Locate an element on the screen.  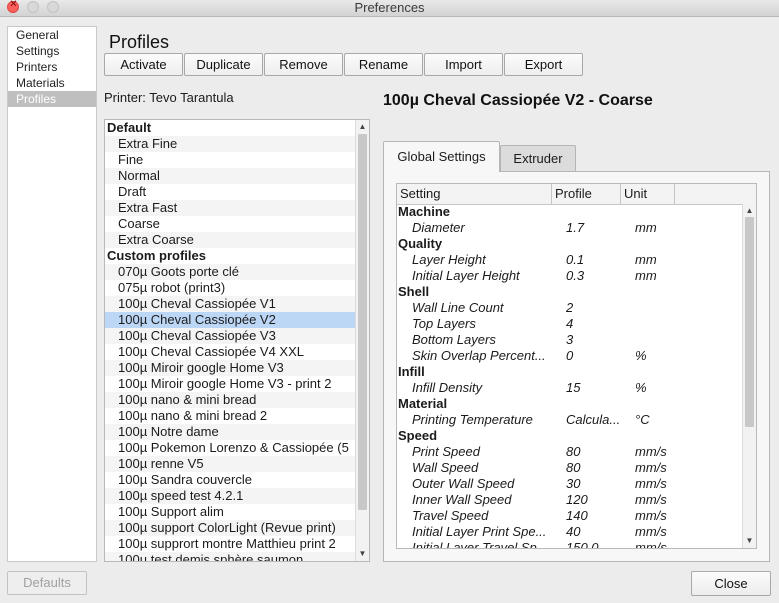
profile-list-item: 100µ Miroir google Home V3 is located at coordinates (230, 368).